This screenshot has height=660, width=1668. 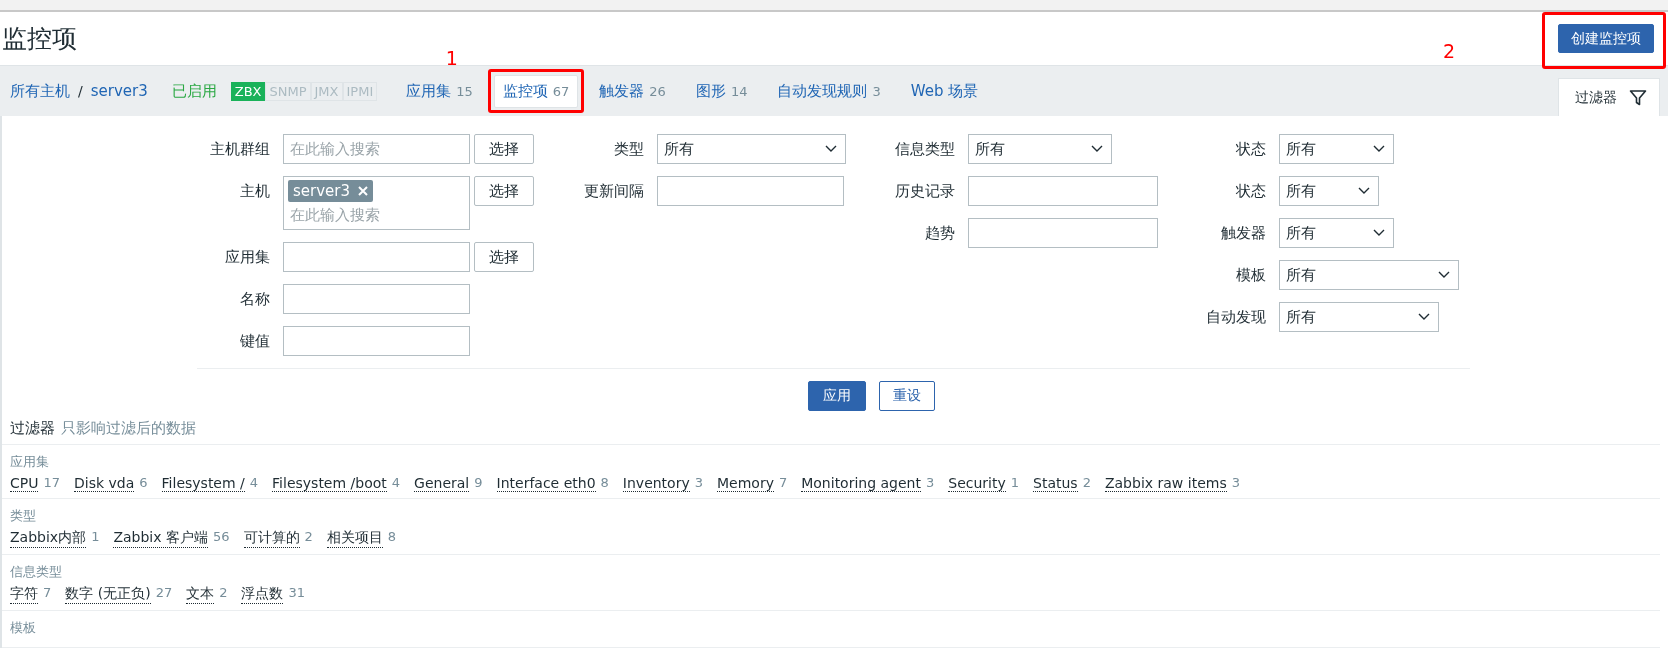 What do you see at coordinates (297, 593) in the screenshot?
I see `subfilter-count: 31` at bounding box center [297, 593].